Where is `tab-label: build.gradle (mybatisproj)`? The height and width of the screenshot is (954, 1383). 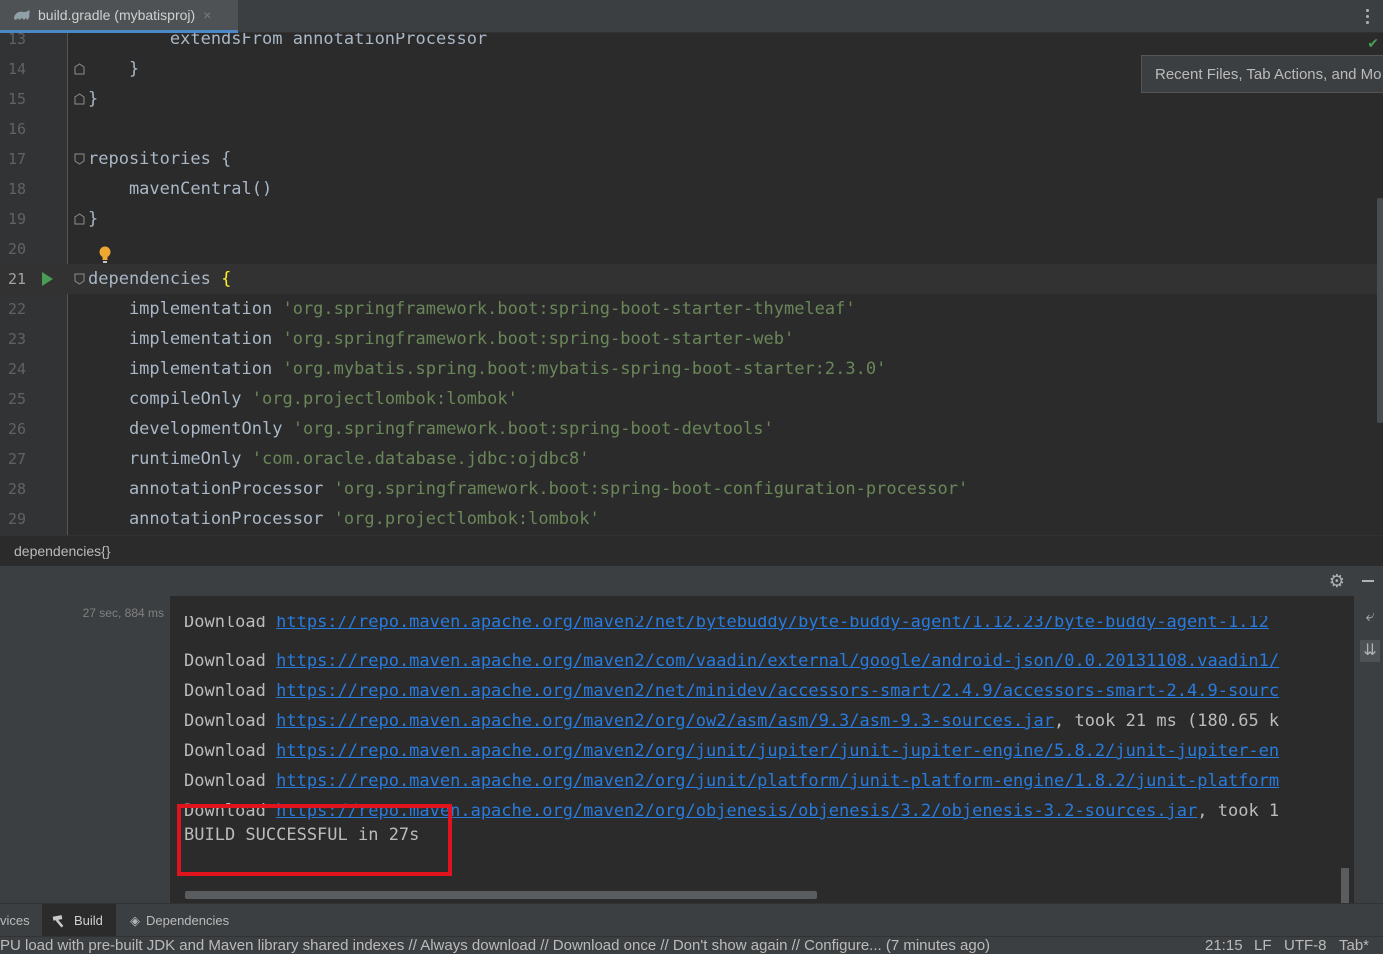
tab-label: build.gradle (mybatisproj) is located at coordinates (117, 15).